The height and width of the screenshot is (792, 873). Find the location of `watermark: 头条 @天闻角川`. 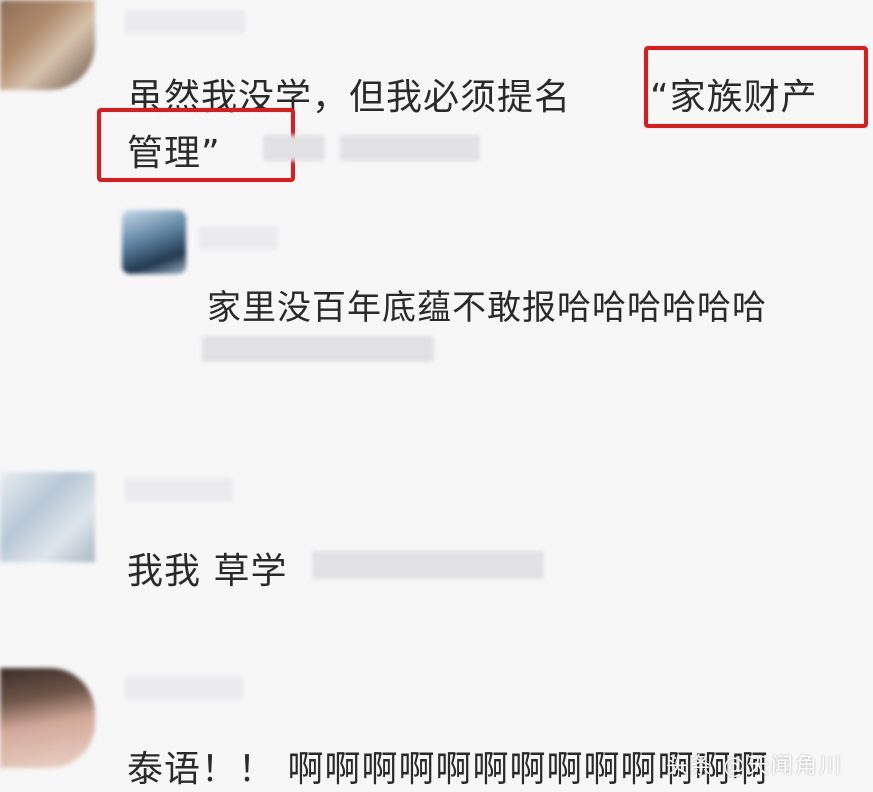

watermark: 头条 @天闻角川 is located at coordinates (754, 766).